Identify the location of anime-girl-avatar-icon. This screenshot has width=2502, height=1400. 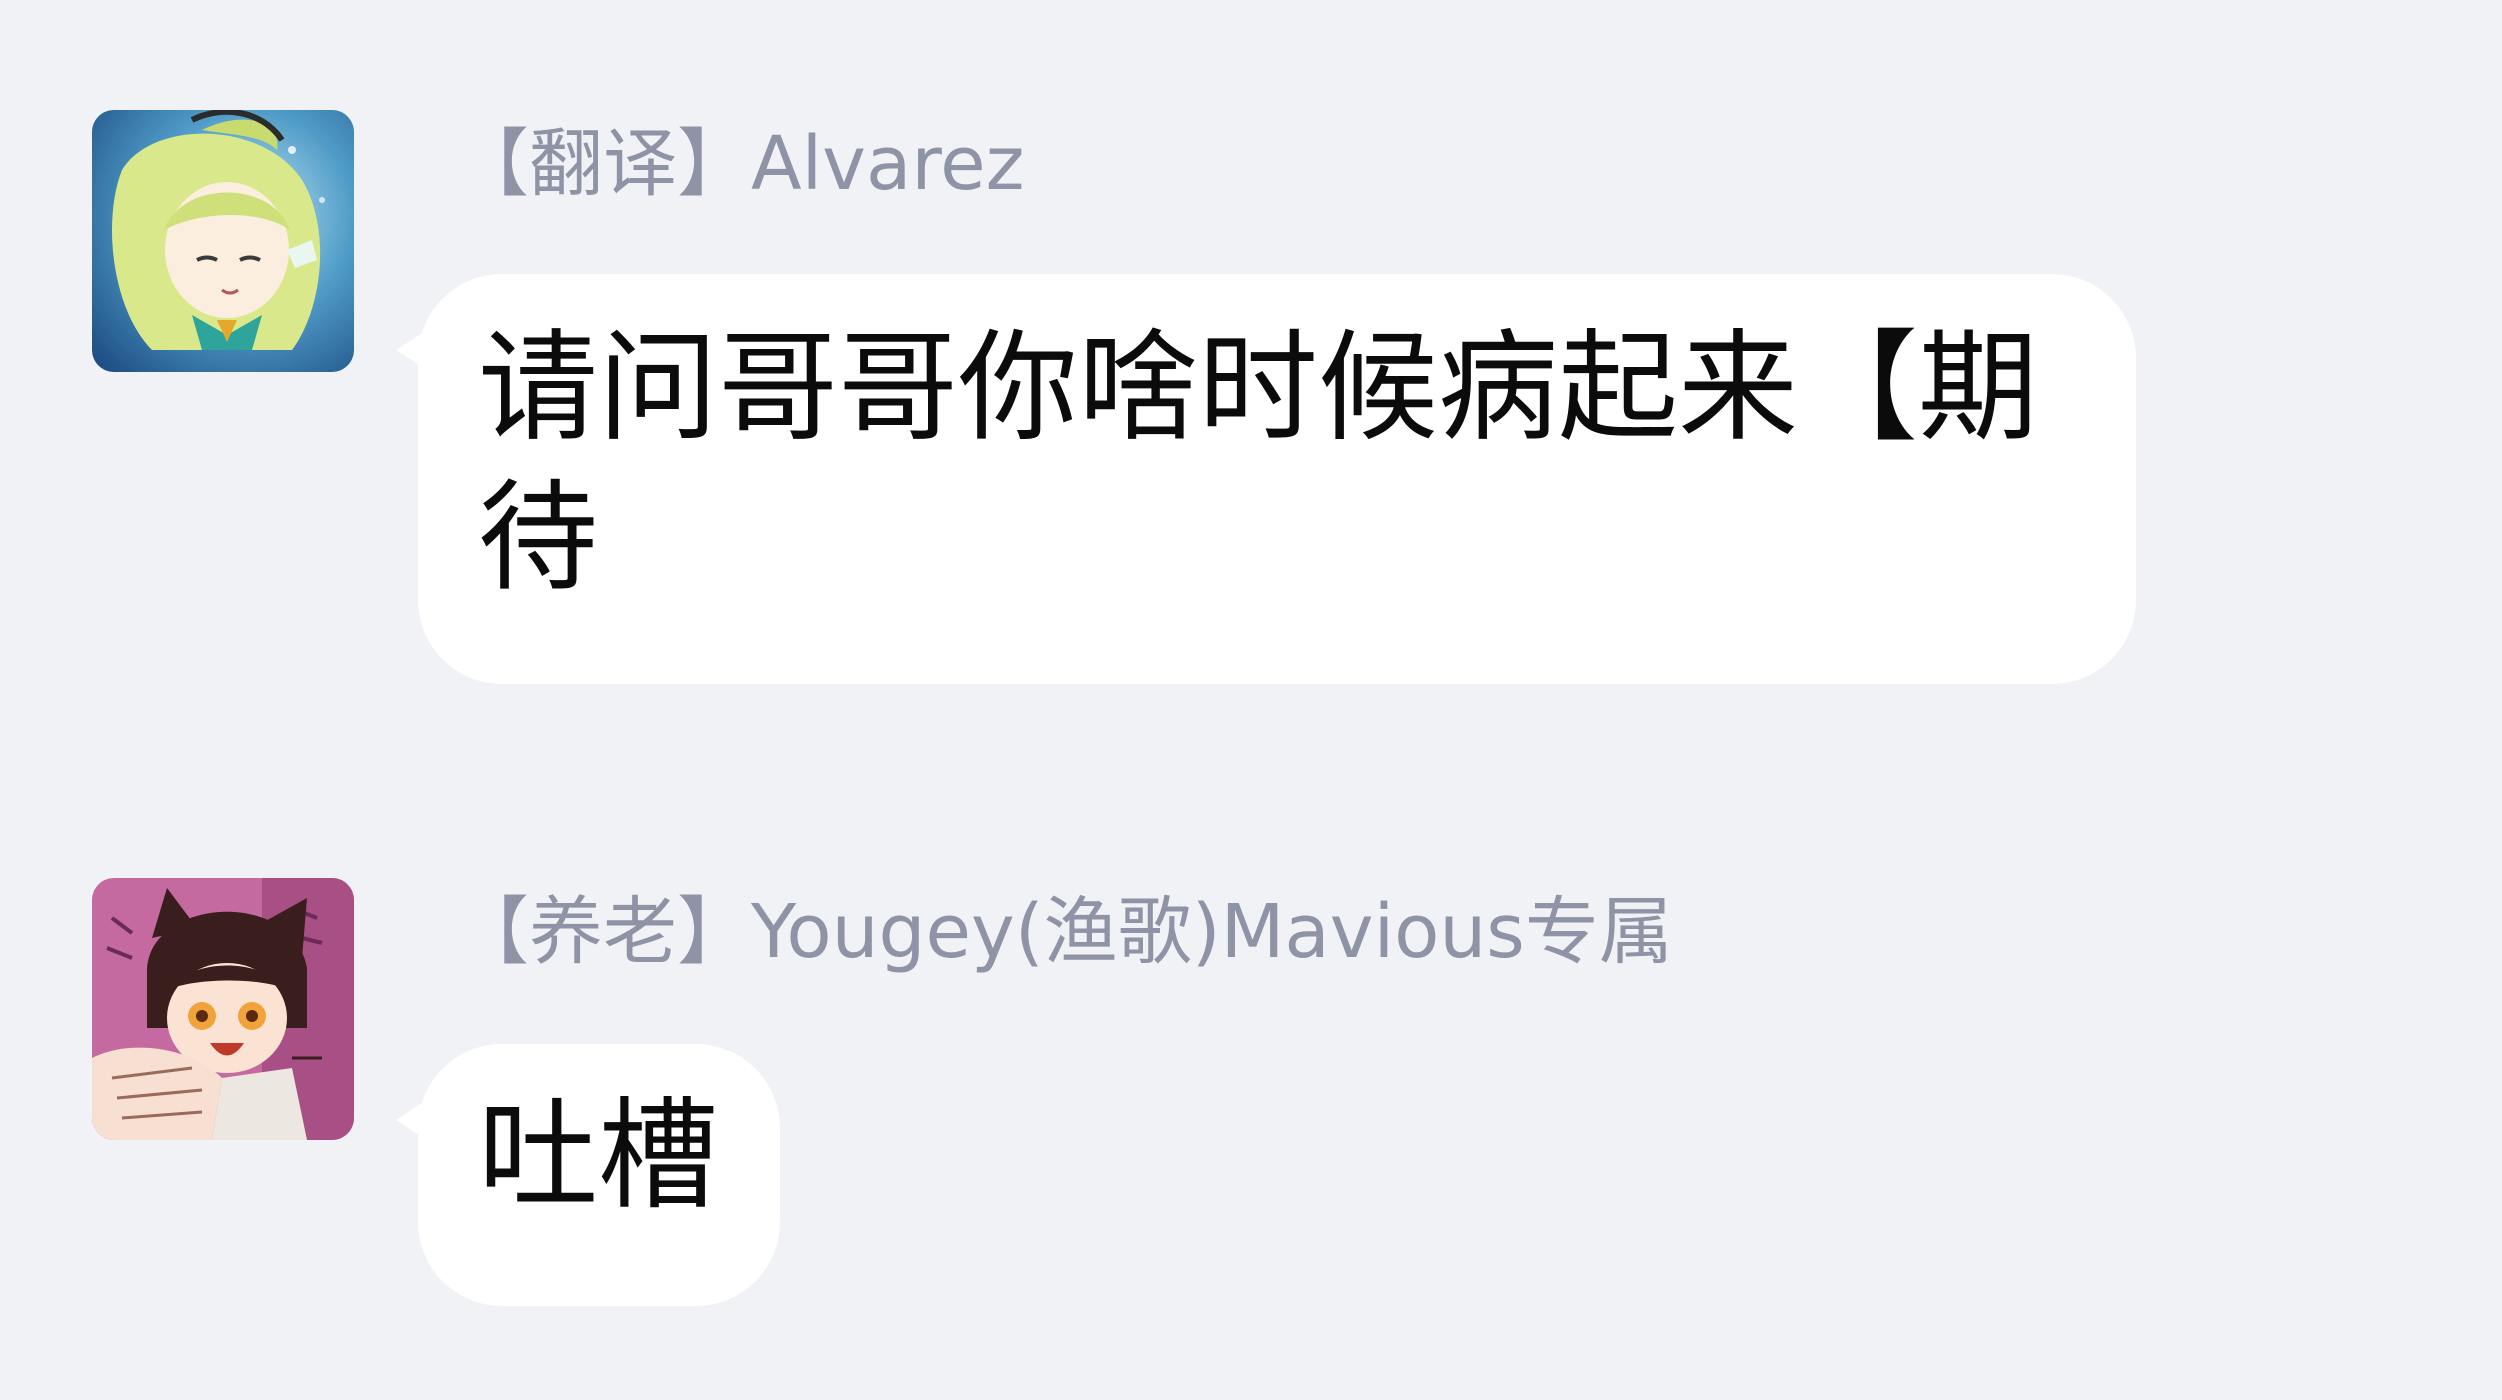
(223, 241).